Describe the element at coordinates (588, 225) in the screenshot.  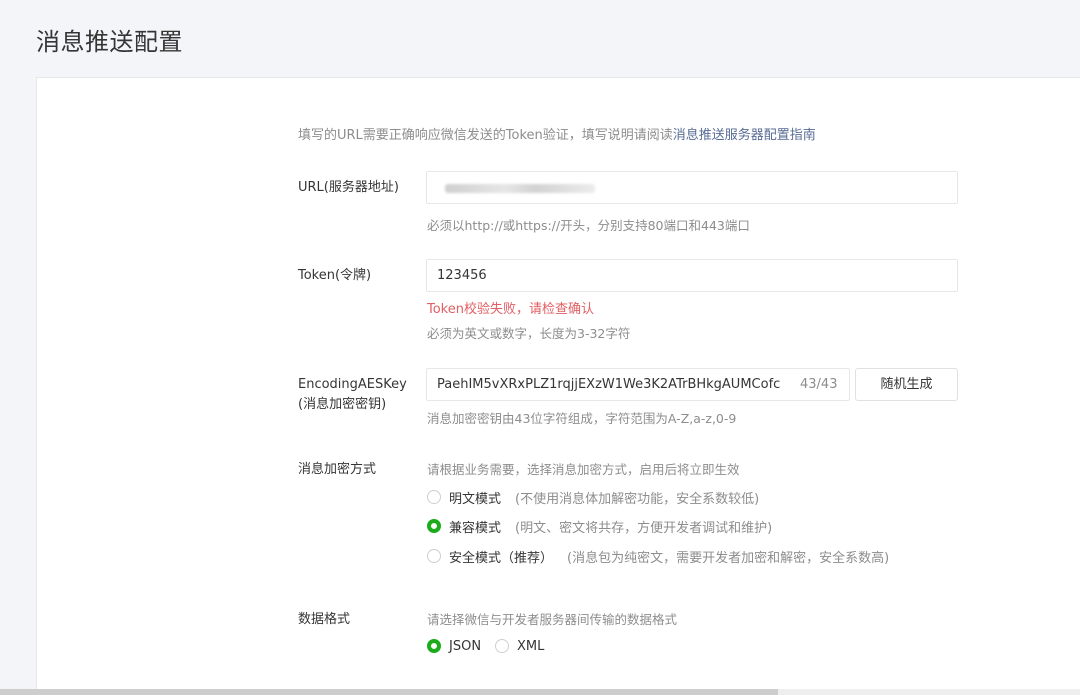
I see `url-help: 必须以http://或https://开头，分别支持80端口和443端口` at that location.